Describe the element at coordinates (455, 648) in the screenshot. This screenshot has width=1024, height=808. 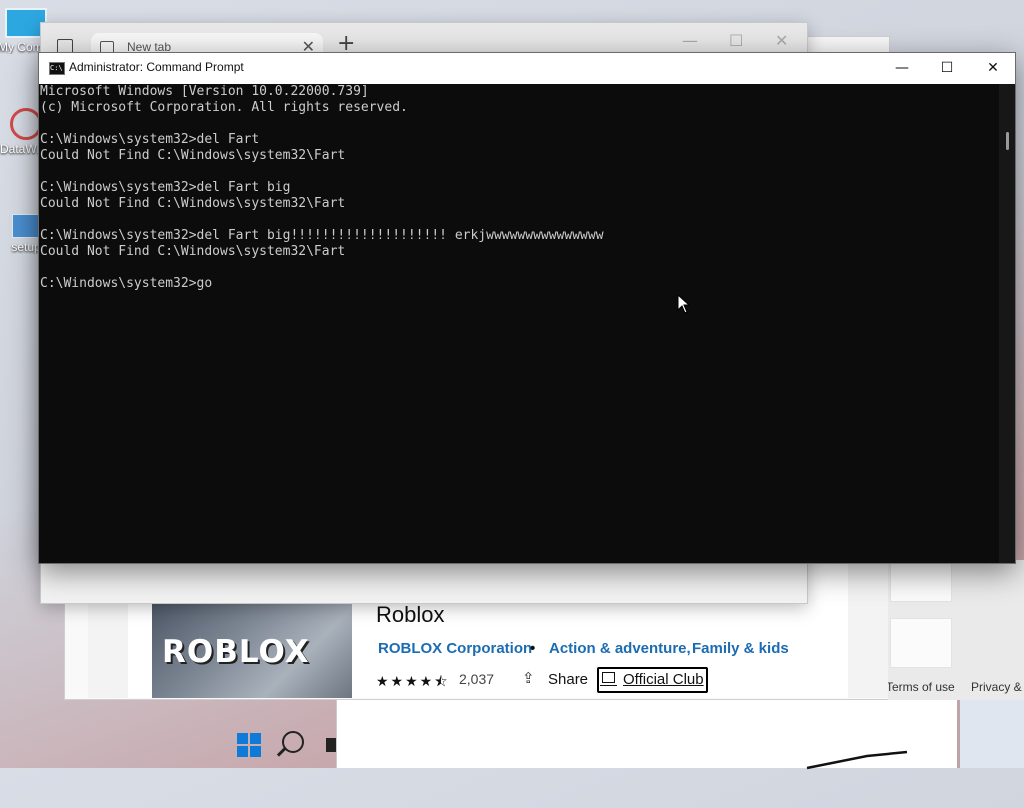
I see `publisher-link: ROBLOX Corporation` at that location.